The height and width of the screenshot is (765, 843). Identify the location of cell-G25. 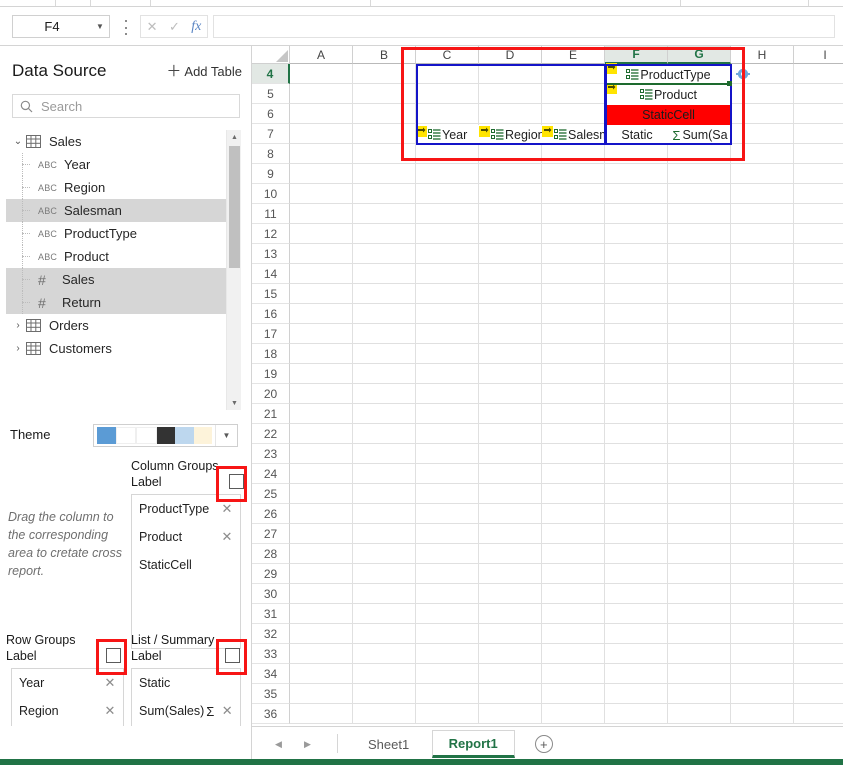
(699, 494).